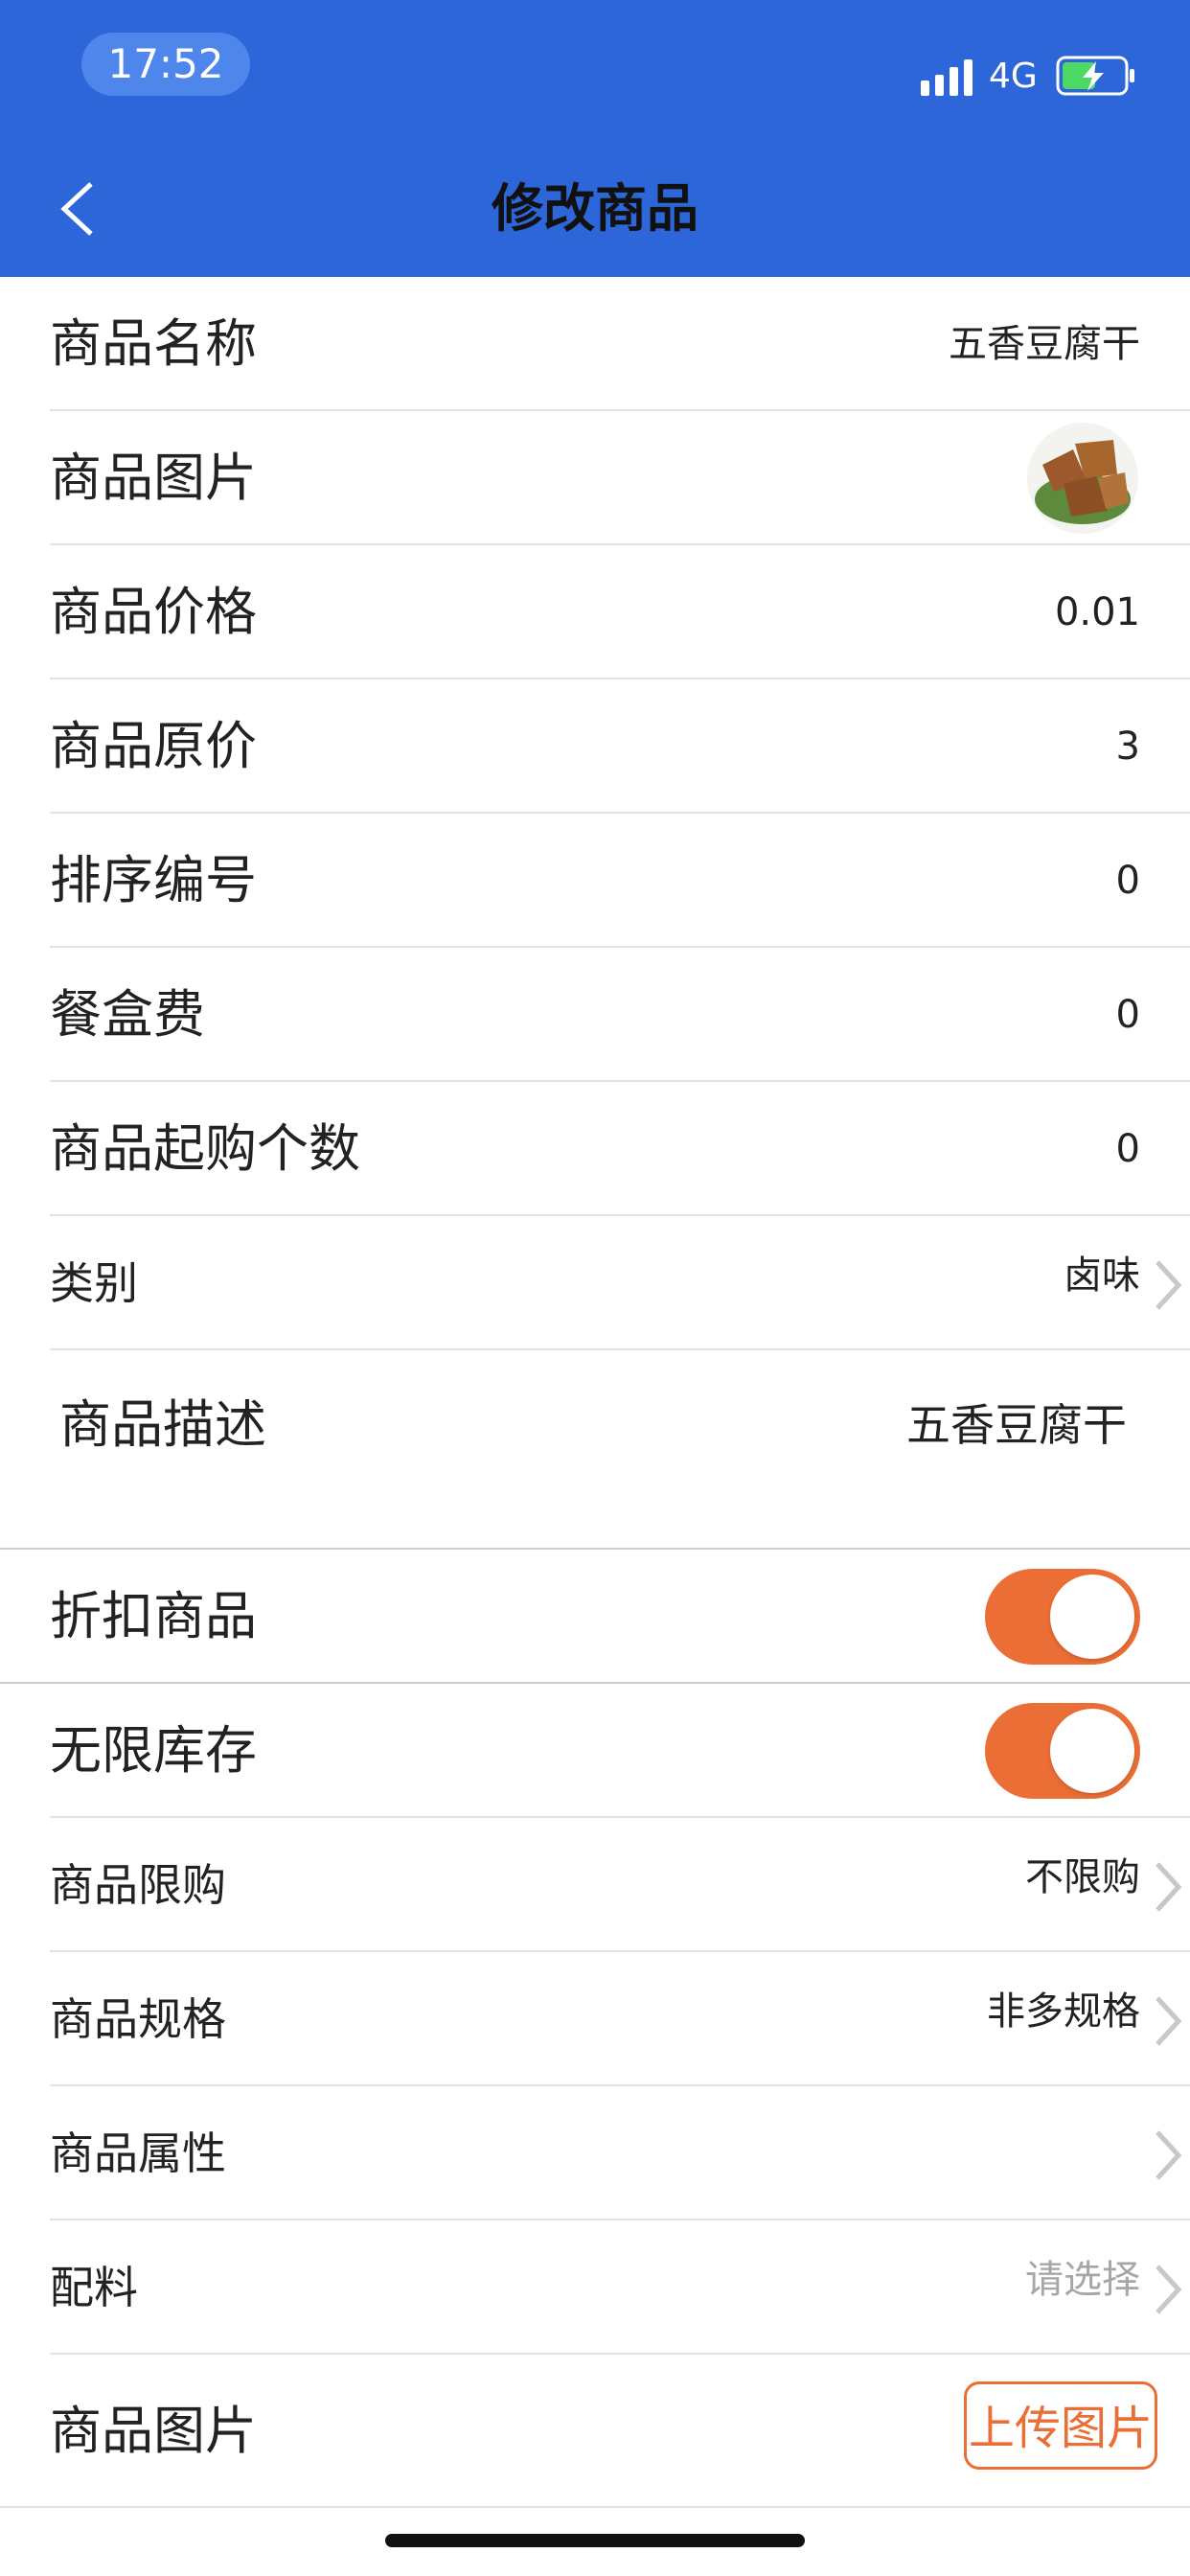  What do you see at coordinates (620, 1149) in the screenshot?
I see `row-min-purchase: 商品起购个数 0` at bounding box center [620, 1149].